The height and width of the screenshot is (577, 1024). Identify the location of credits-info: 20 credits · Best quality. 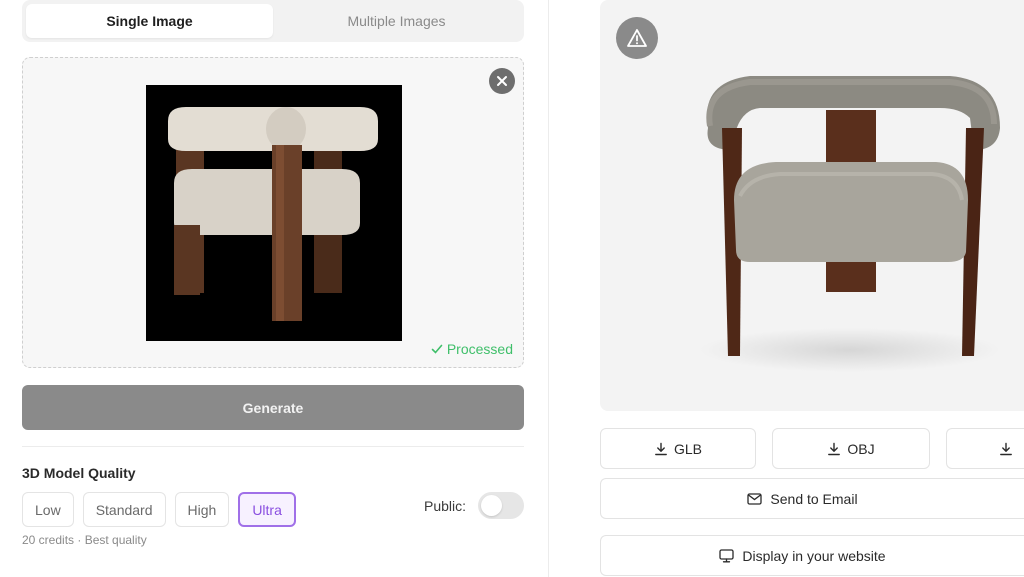
(84, 540).